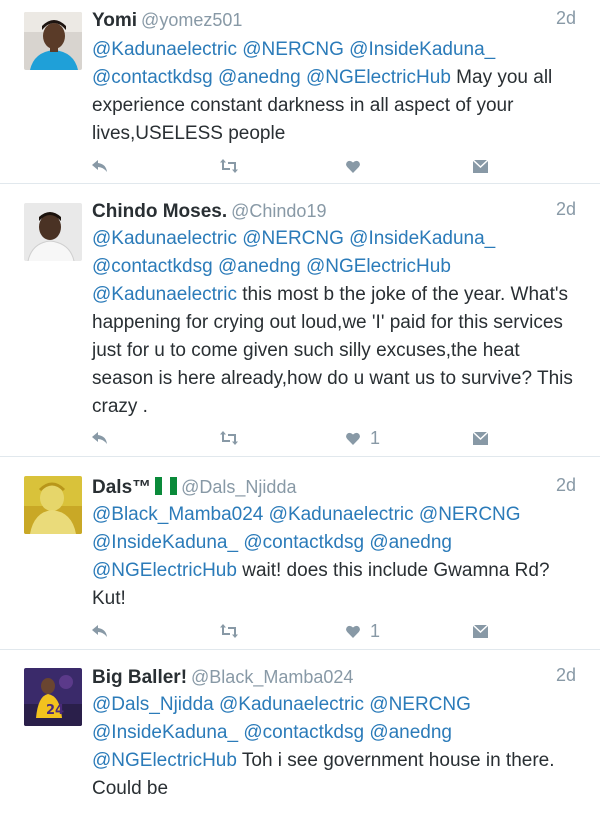 The width and height of the screenshot is (600, 814). What do you see at coordinates (166, 486) in the screenshot?
I see `nigeria-flag-icon` at bounding box center [166, 486].